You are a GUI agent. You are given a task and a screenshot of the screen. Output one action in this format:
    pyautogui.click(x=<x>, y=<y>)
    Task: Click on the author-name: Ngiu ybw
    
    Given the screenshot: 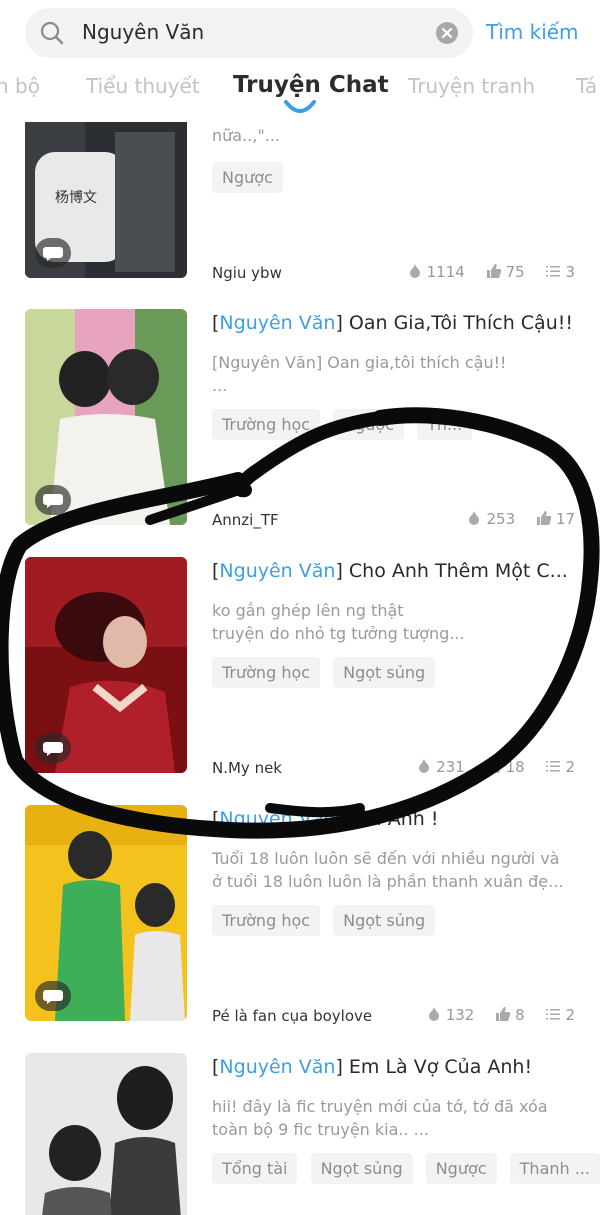 What is the action you would take?
    pyautogui.click(x=247, y=273)
    